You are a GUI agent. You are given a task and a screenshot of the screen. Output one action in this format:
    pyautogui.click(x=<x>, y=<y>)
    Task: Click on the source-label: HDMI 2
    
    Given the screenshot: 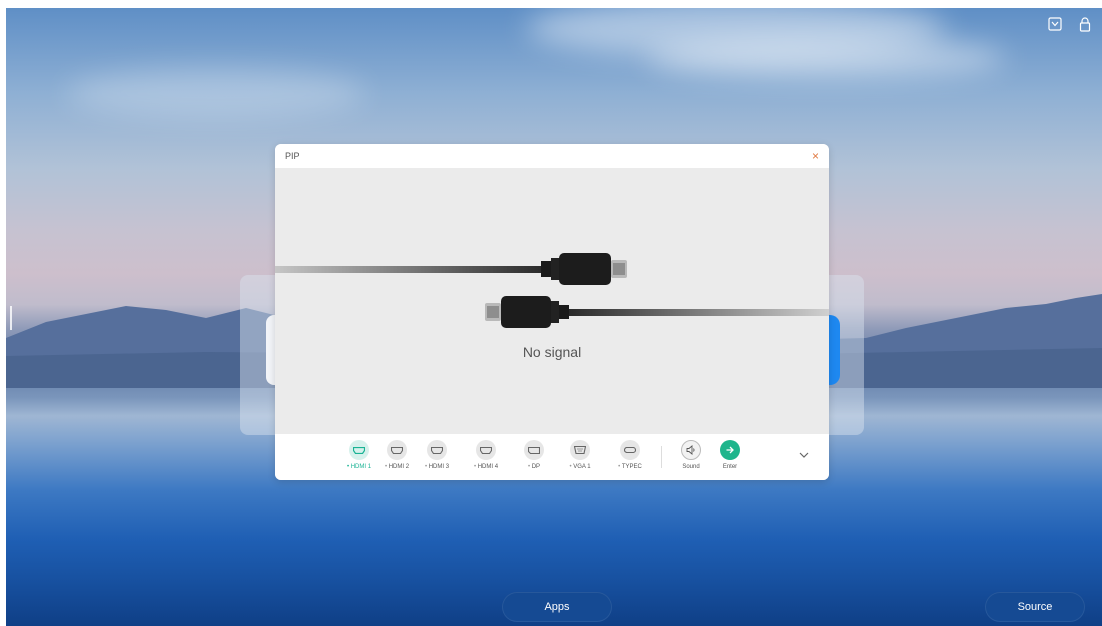 What is the action you would take?
    pyautogui.click(x=399, y=467)
    